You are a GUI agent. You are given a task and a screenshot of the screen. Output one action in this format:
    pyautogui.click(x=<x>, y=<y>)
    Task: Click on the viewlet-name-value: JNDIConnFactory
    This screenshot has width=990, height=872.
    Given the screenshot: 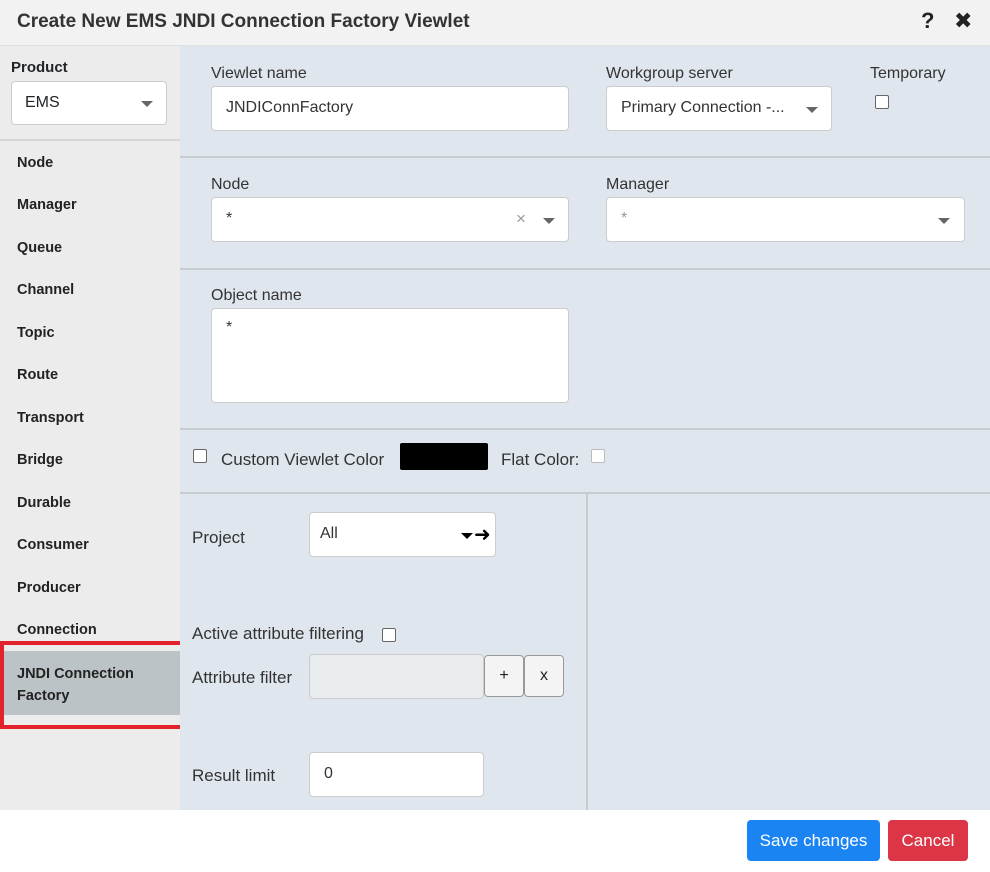 What is the action you would take?
    pyautogui.click(x=290, y=107)
    